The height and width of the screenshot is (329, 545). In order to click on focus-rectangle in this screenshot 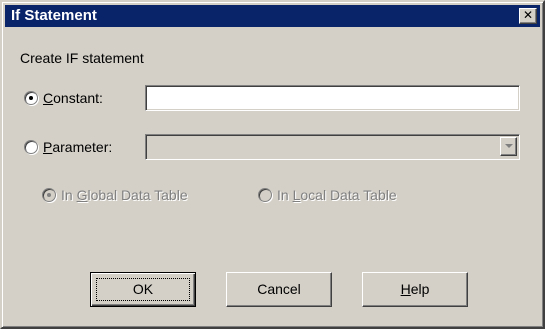, I will do `click(143, 289)`.